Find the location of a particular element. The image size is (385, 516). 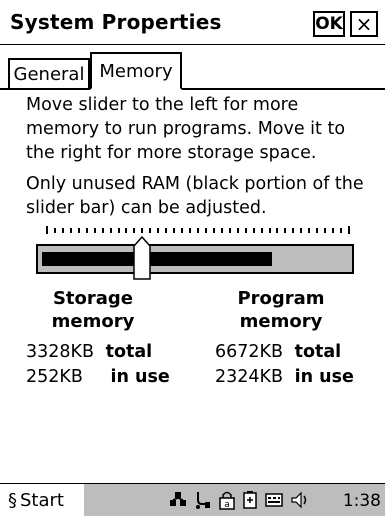

window-title: System Properties is located at coordinates (116, 22).